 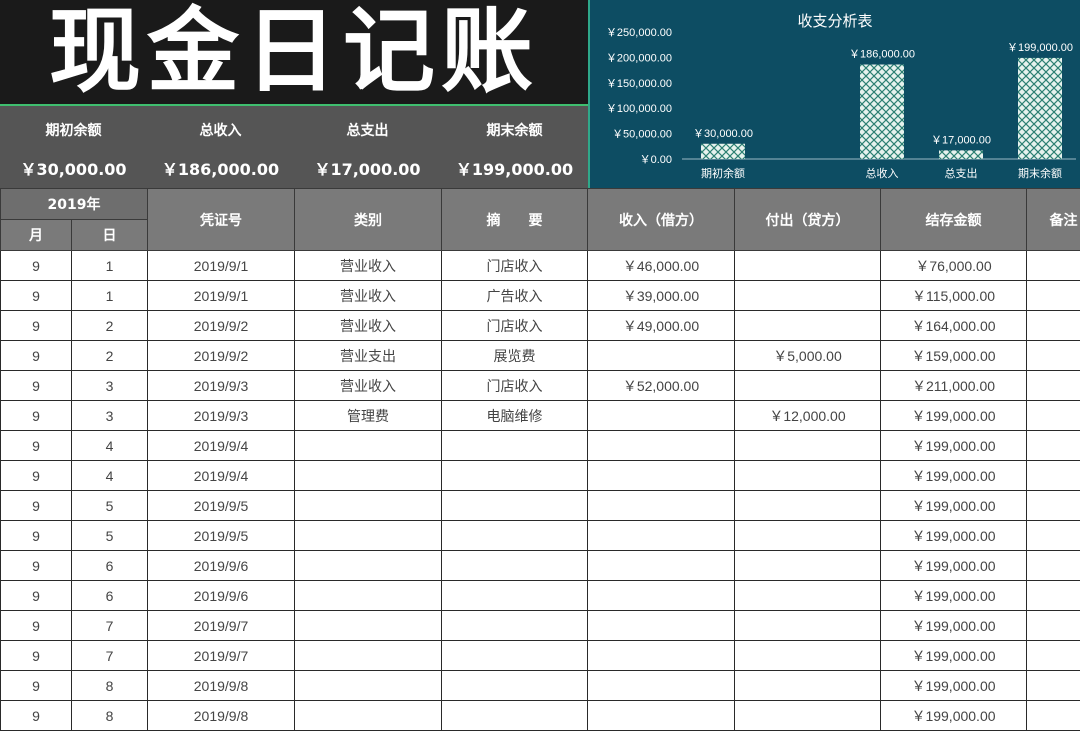 What do you see at coordinates (953, 265) in the screenshot?
I see `cell-balance: ￥76,000.00` at bounding box center [953, 265].